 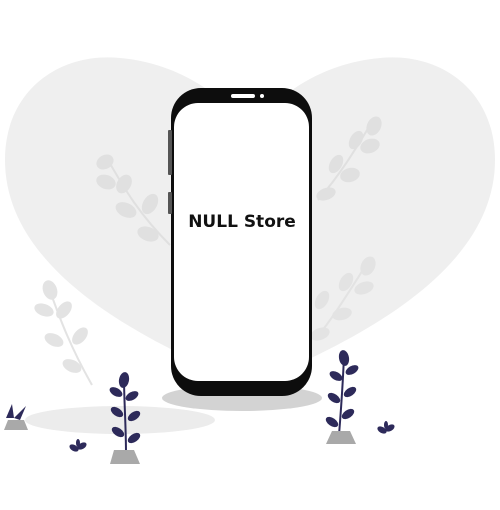 What do you see at coordinates (342, 393) in the screenshot?
I see `leaf-sprig-dark-right` at bounding box center [342, 393].